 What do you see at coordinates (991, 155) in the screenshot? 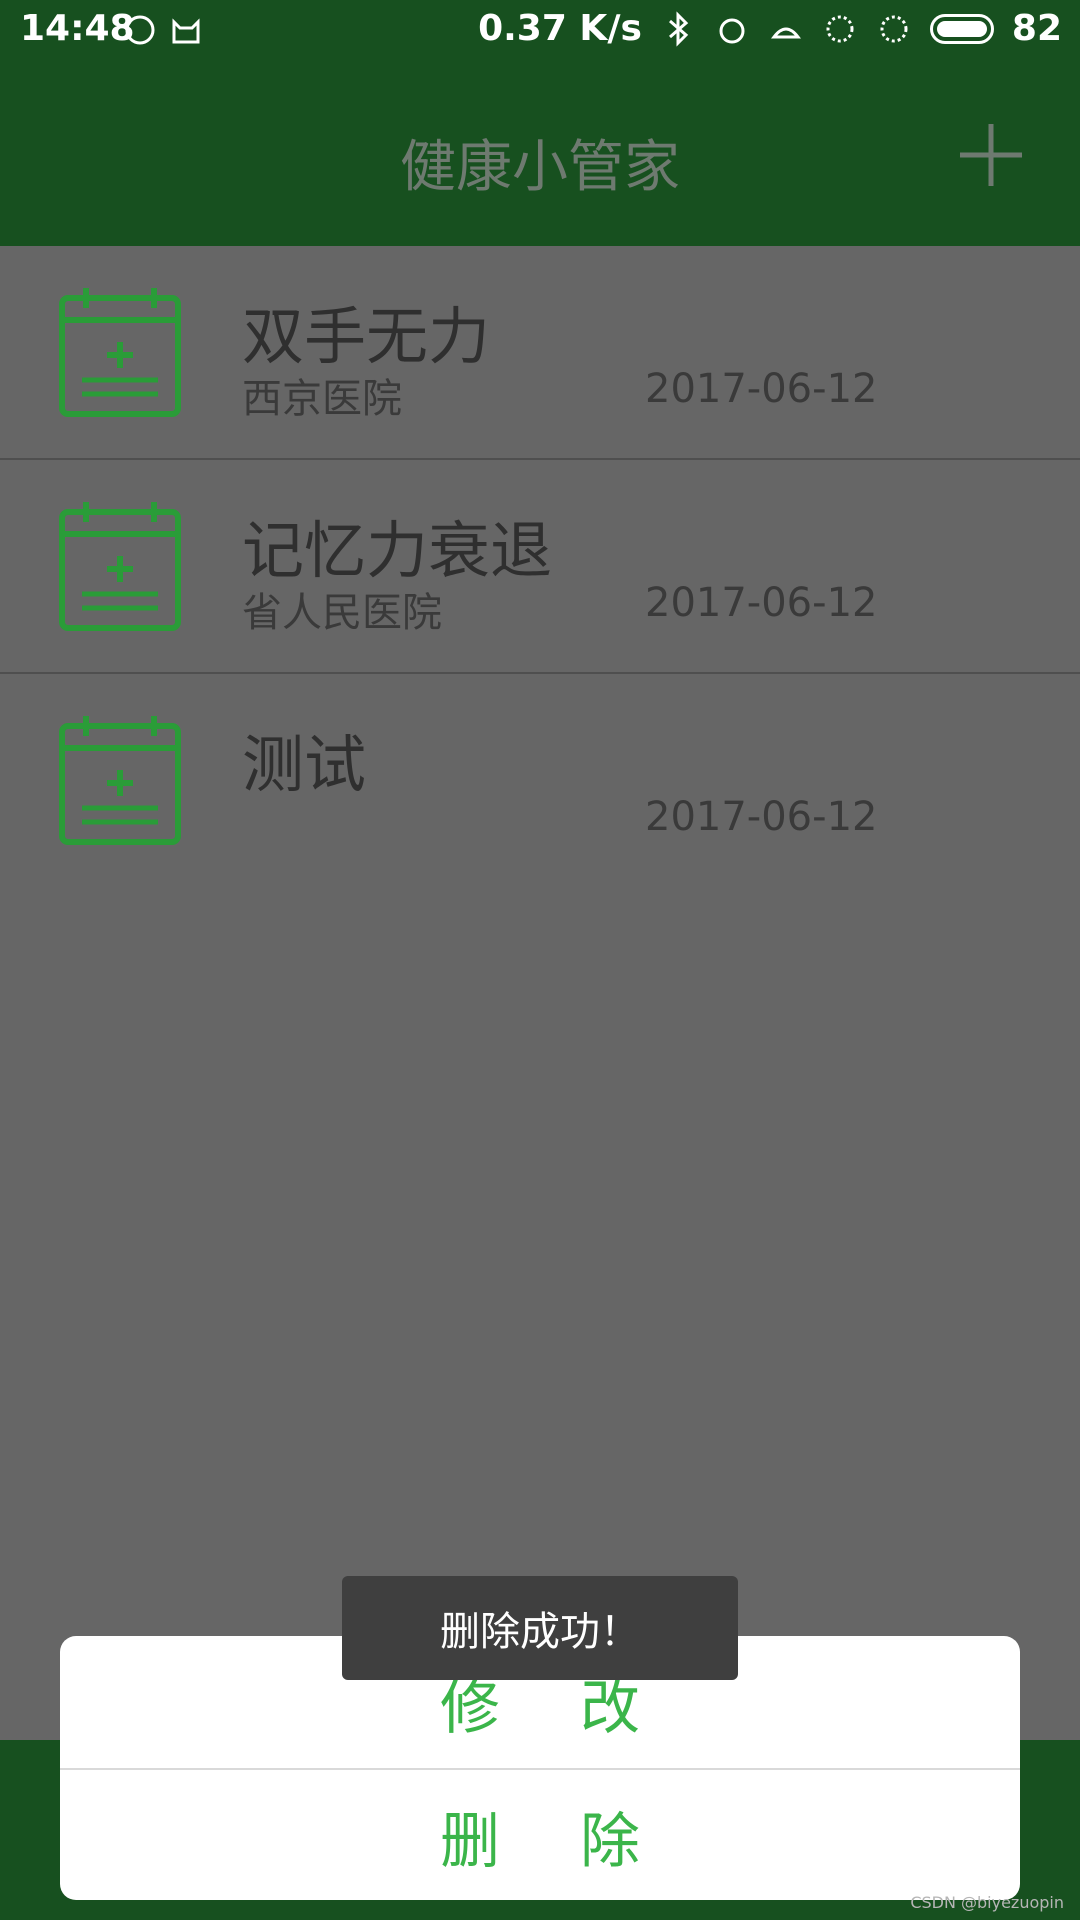
I see `plus-icon` at bounding box center [991, 155].